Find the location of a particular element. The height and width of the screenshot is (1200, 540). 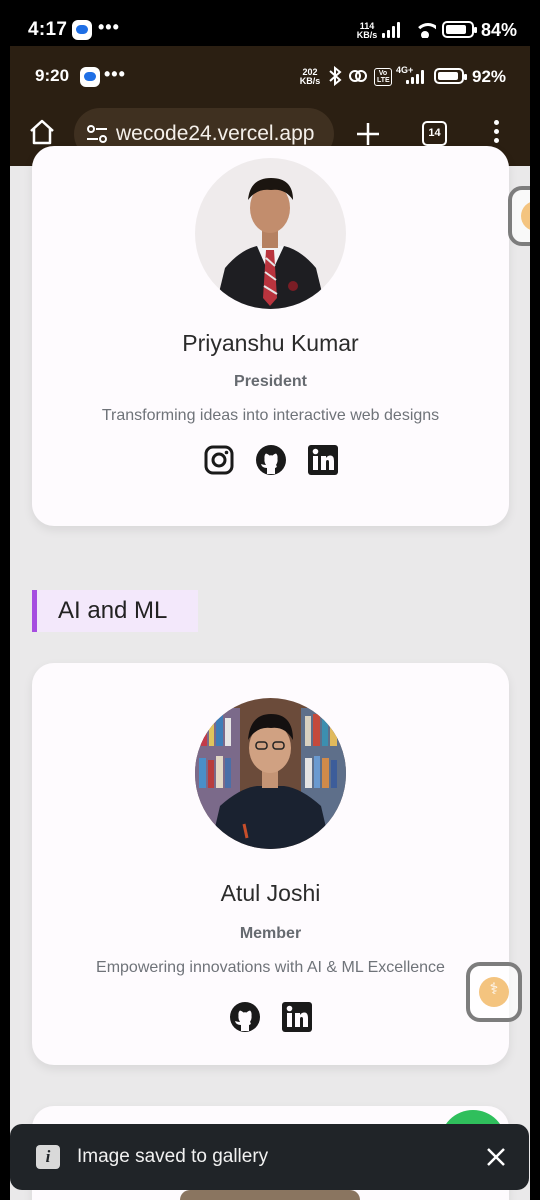

inner-battery-percent: 92% is located at coordinates (489, 76).